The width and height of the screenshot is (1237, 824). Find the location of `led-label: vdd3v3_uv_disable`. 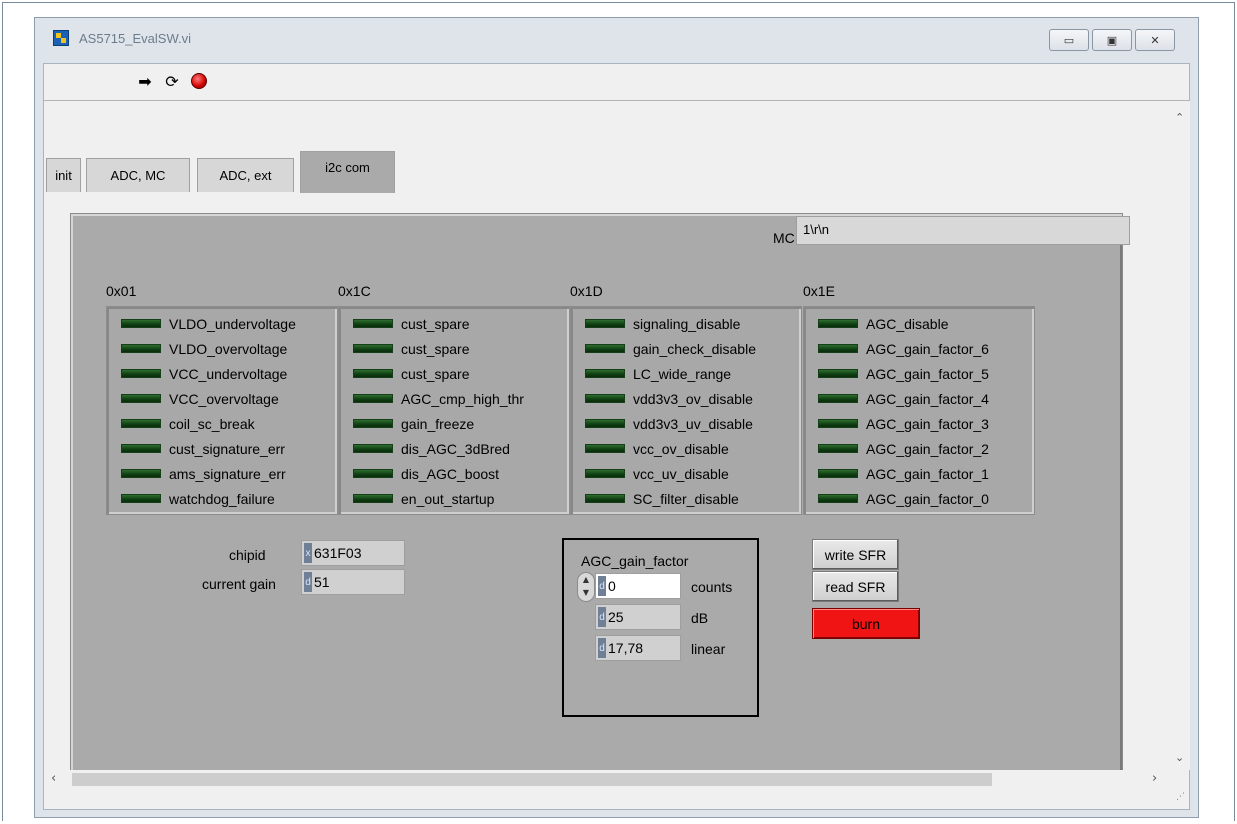

led-label: vdd3v3_uv_disable is located at coordinates (693, 423).